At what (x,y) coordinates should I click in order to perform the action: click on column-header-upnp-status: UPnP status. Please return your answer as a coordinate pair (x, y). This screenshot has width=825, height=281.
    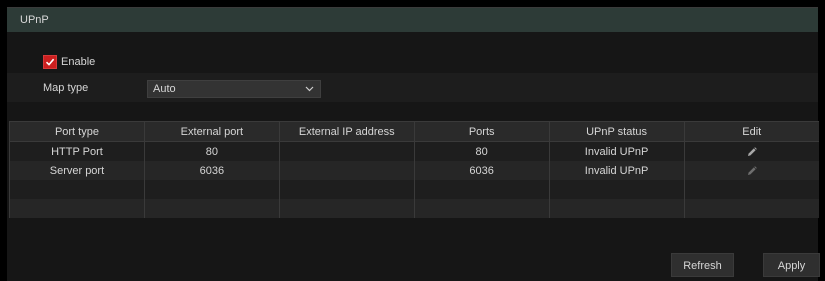
    Looking at the image, I should click on (616, 131).